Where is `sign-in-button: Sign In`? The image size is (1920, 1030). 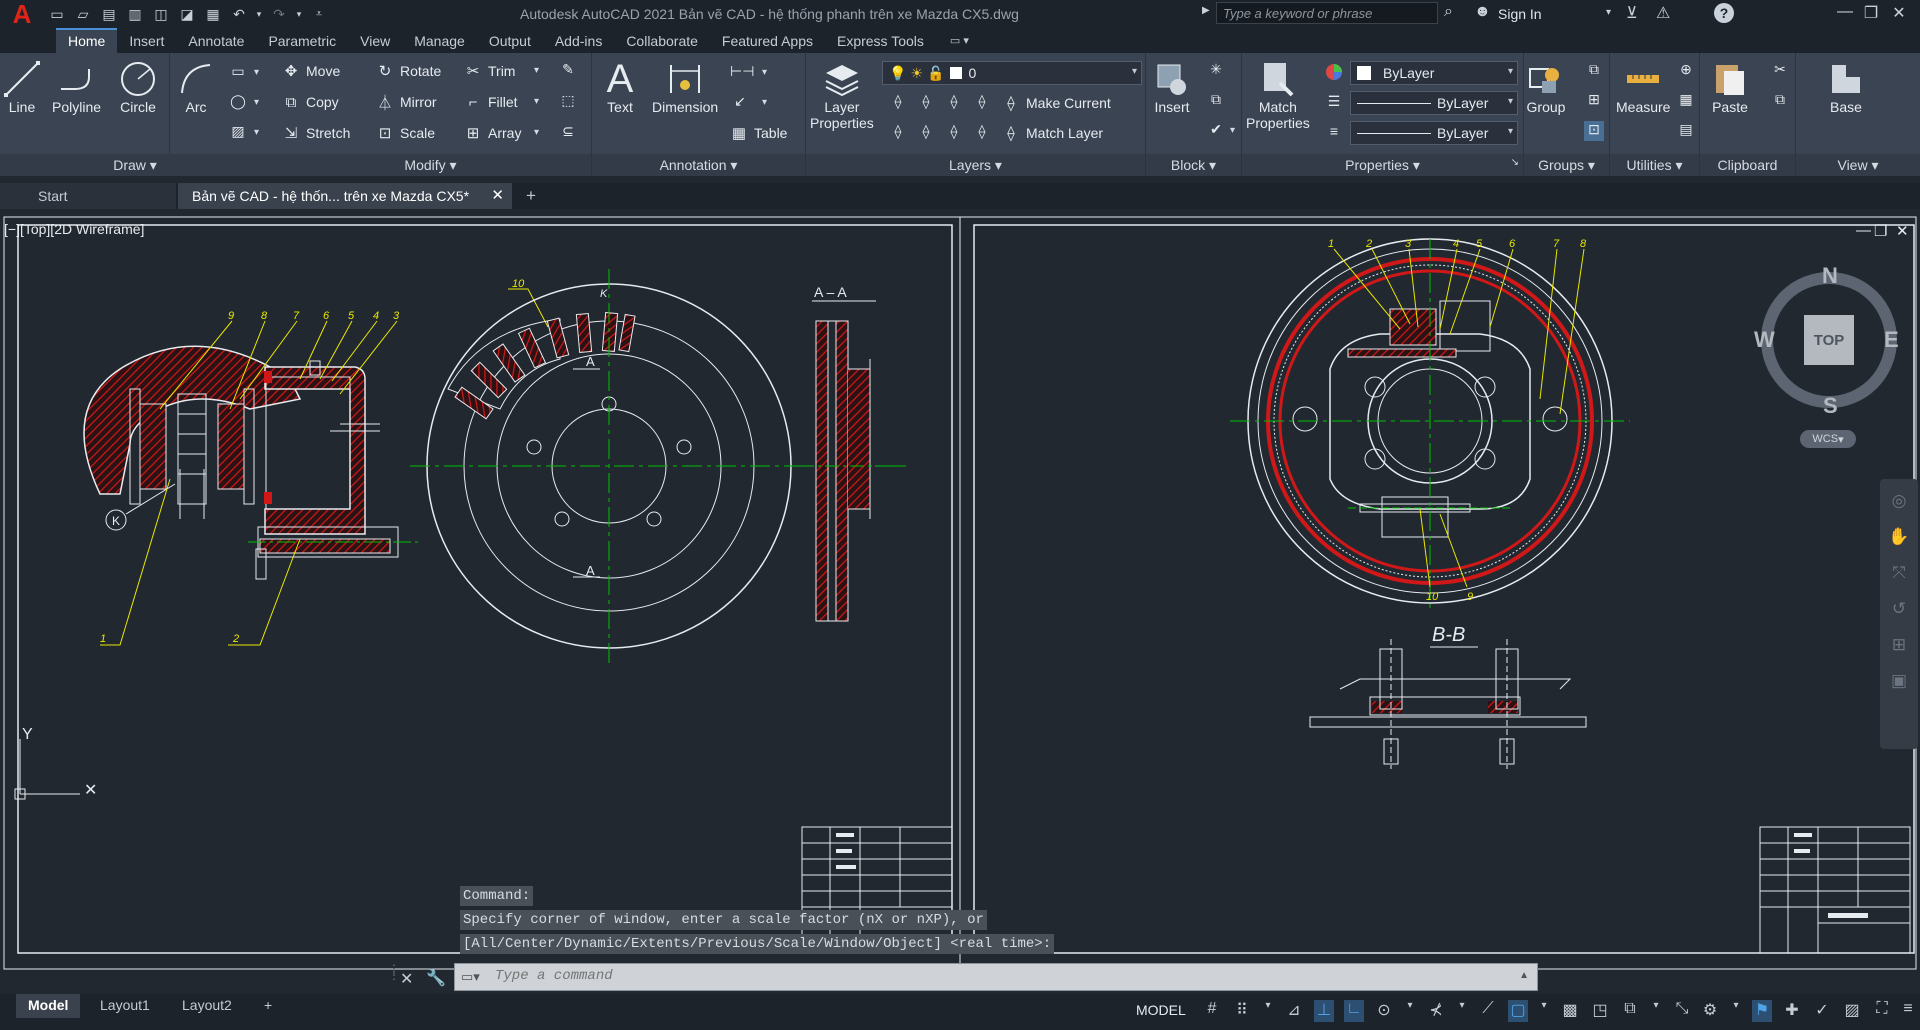
sign-in-button: Sign In is located at coordinates (1520, 14).